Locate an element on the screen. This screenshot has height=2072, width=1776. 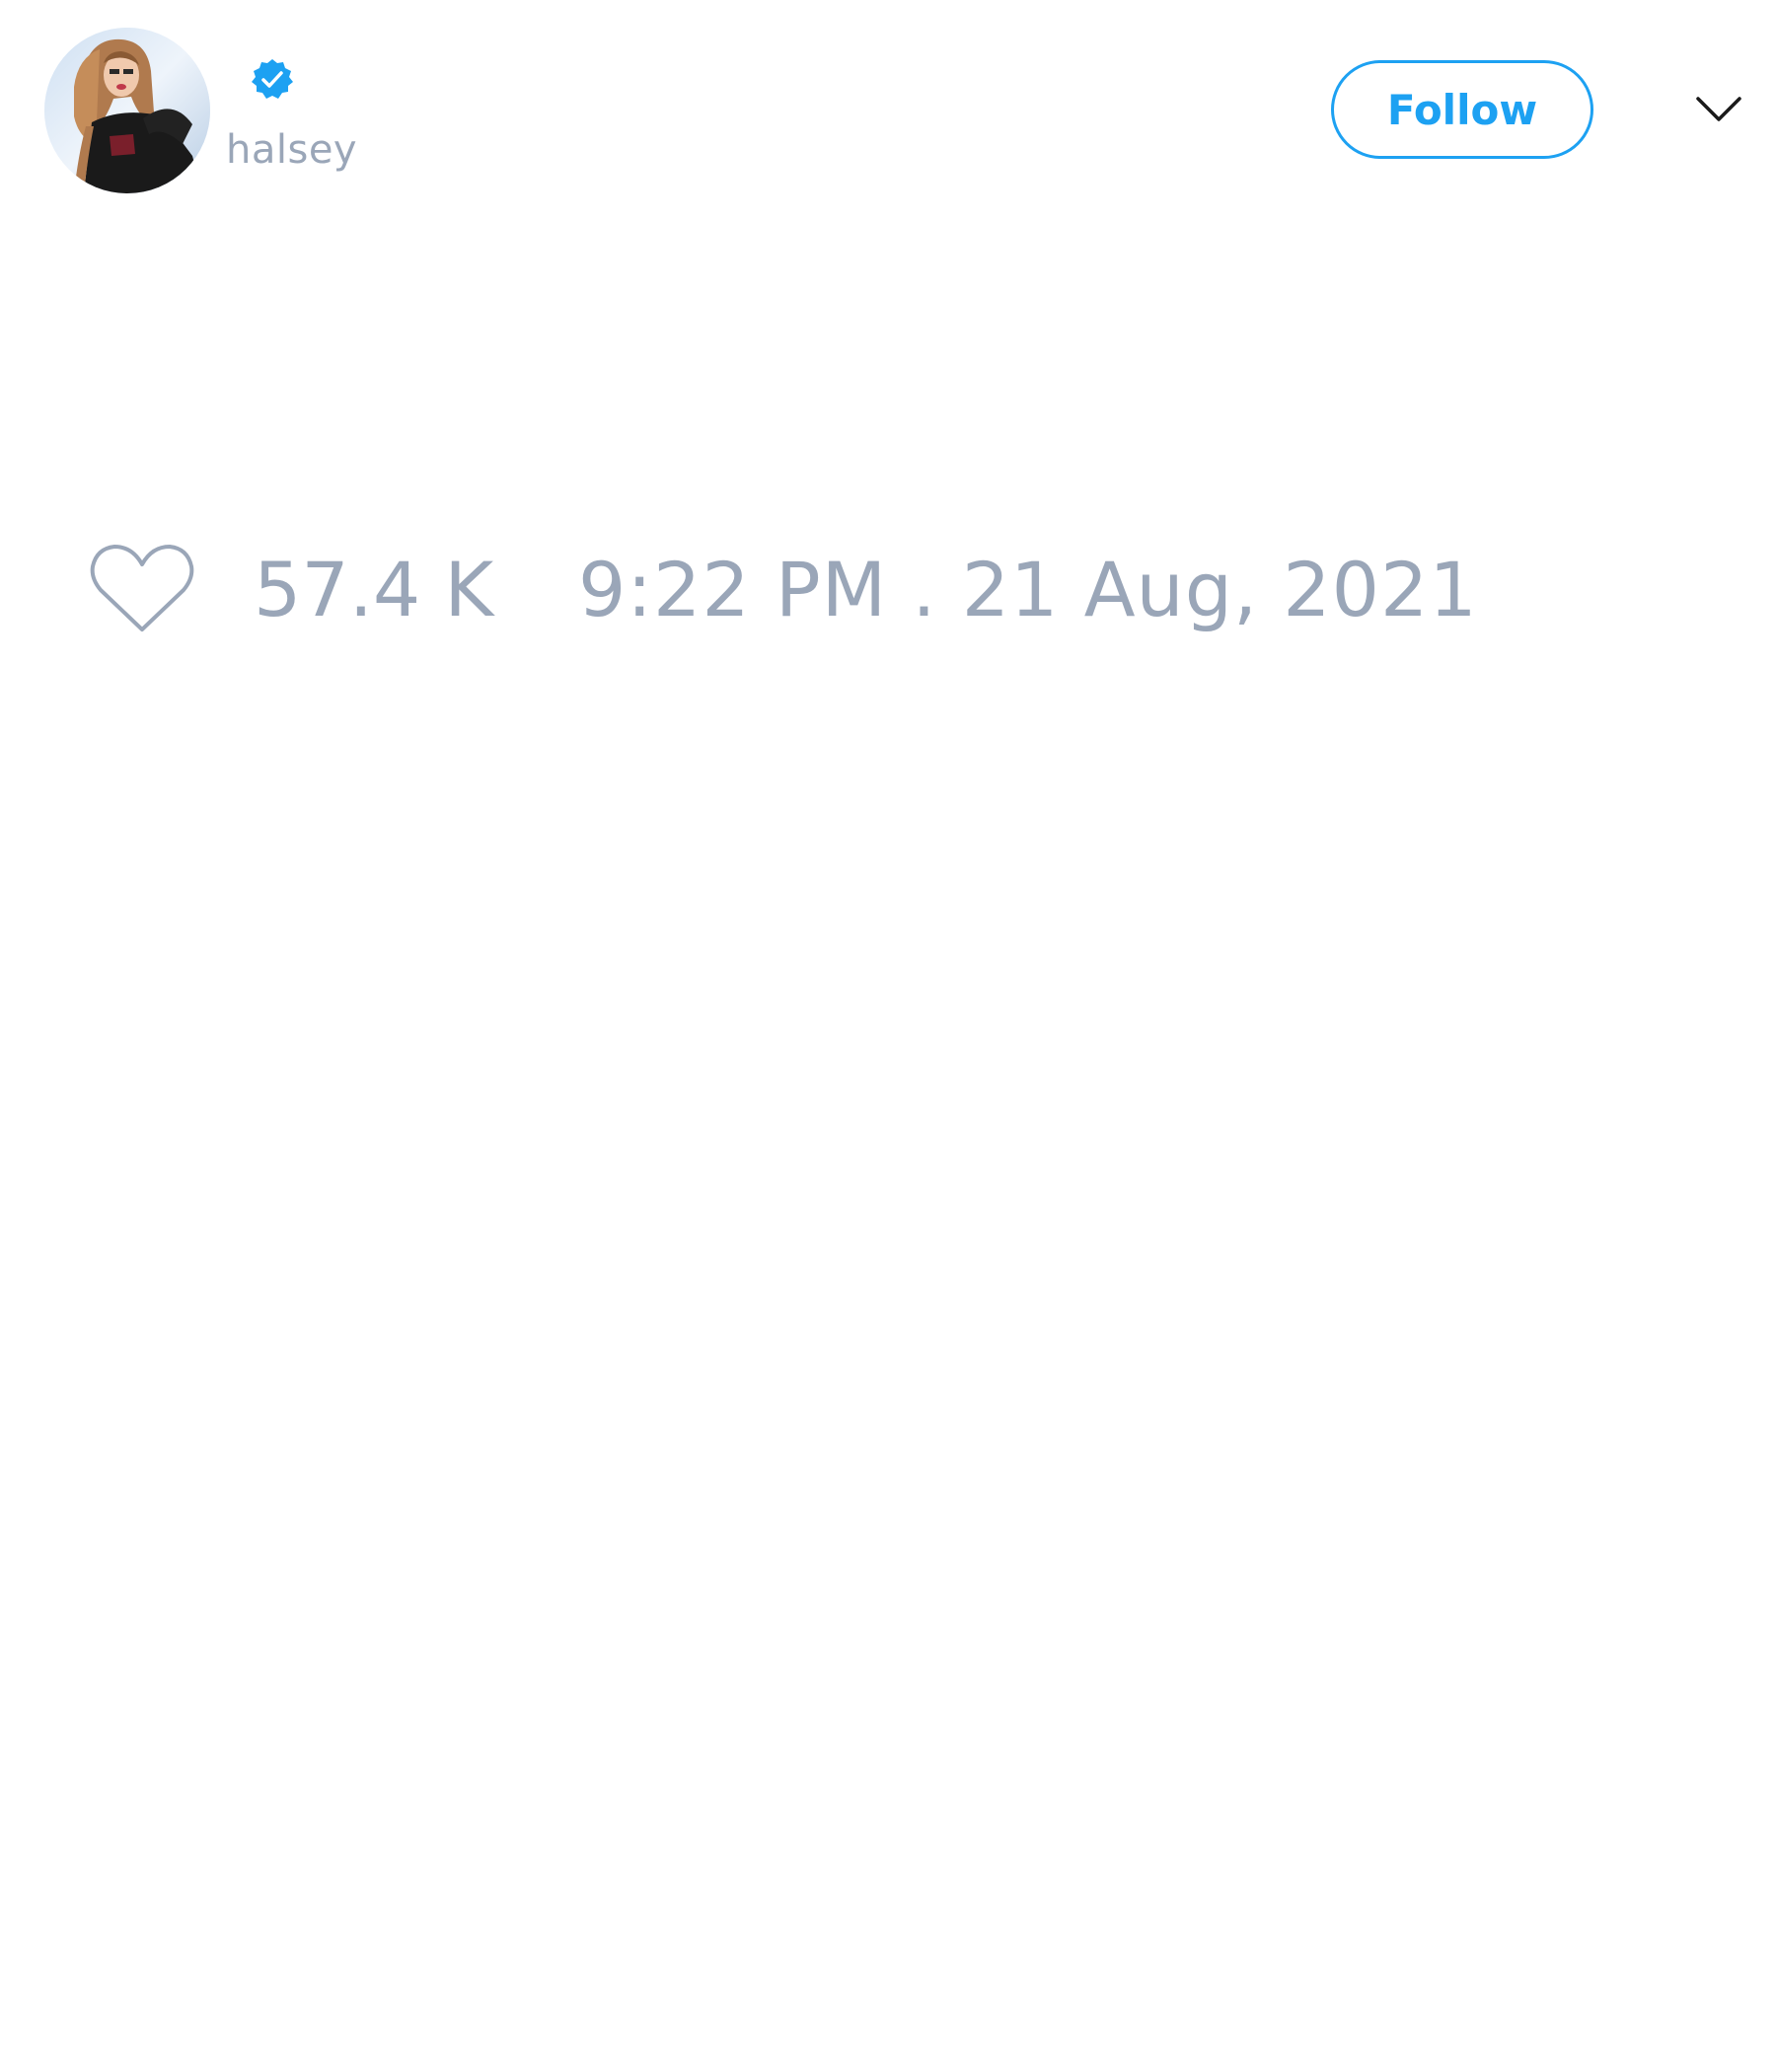
chevron-down-icon is located at coordinates (1719, 110).